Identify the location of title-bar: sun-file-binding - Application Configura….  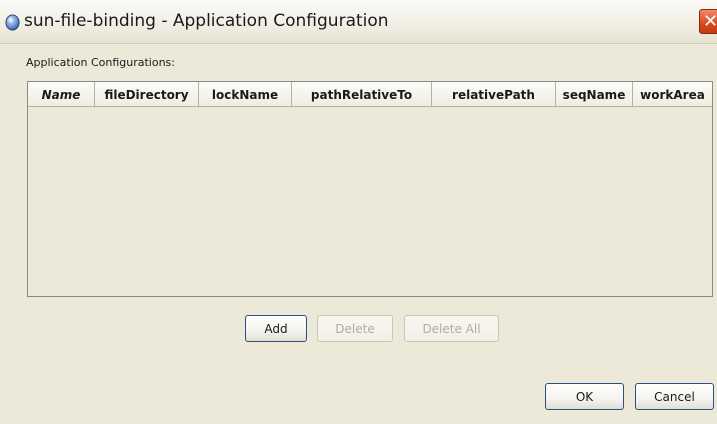
(358, 22).